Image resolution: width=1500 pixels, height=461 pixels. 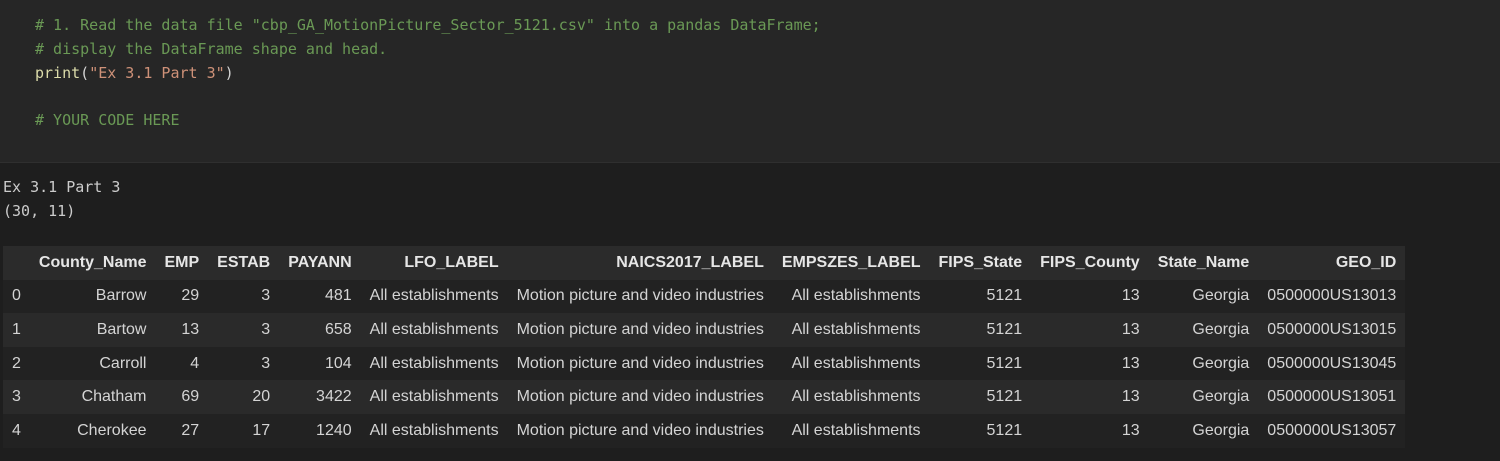 I want to click on column-header: FIPS_County, so click(x=1090, y=262).